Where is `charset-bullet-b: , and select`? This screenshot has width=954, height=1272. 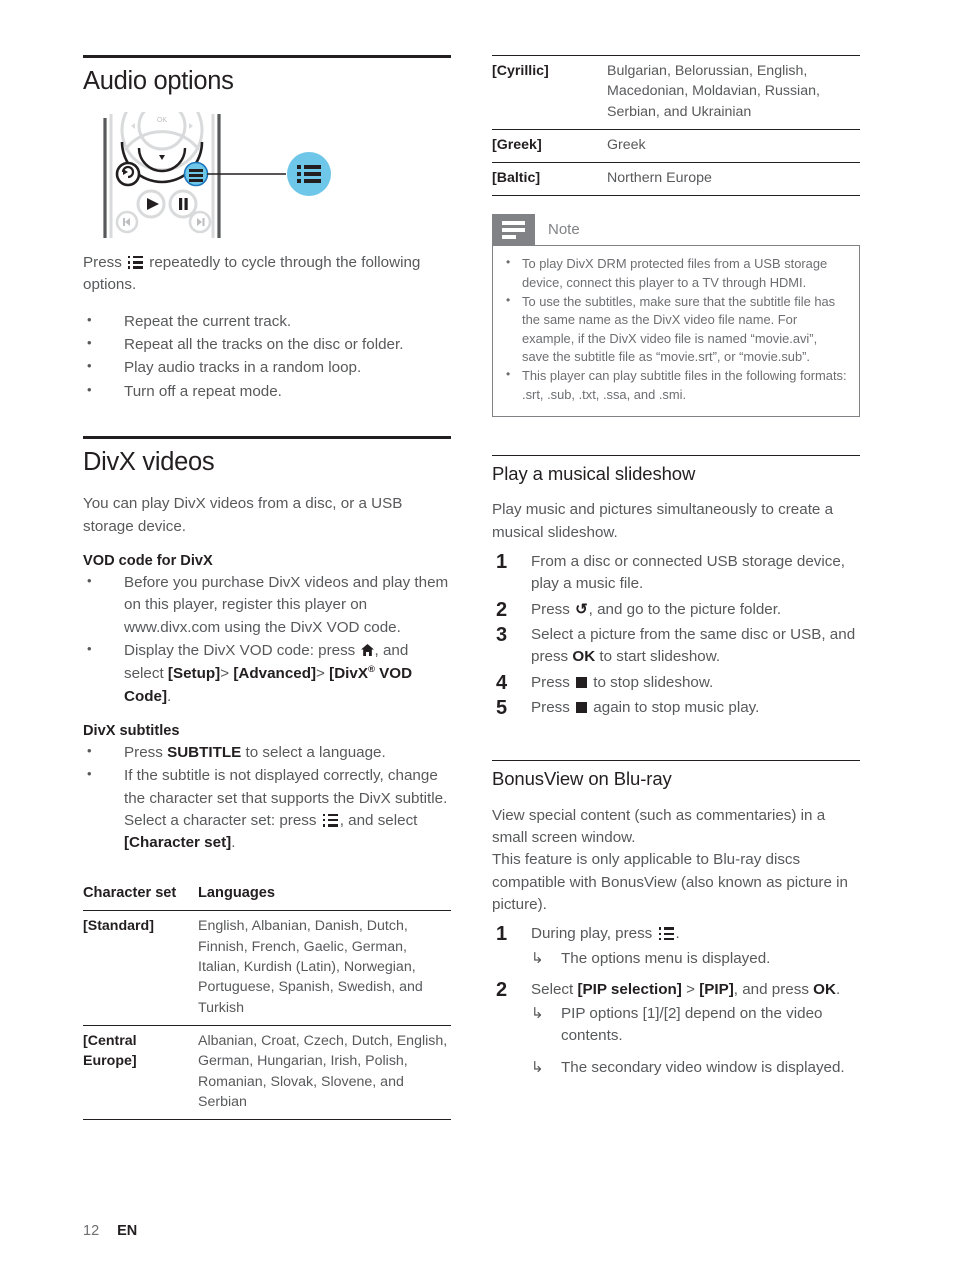 charset-bullet-b: , and select is located at coordinates (378, 820).